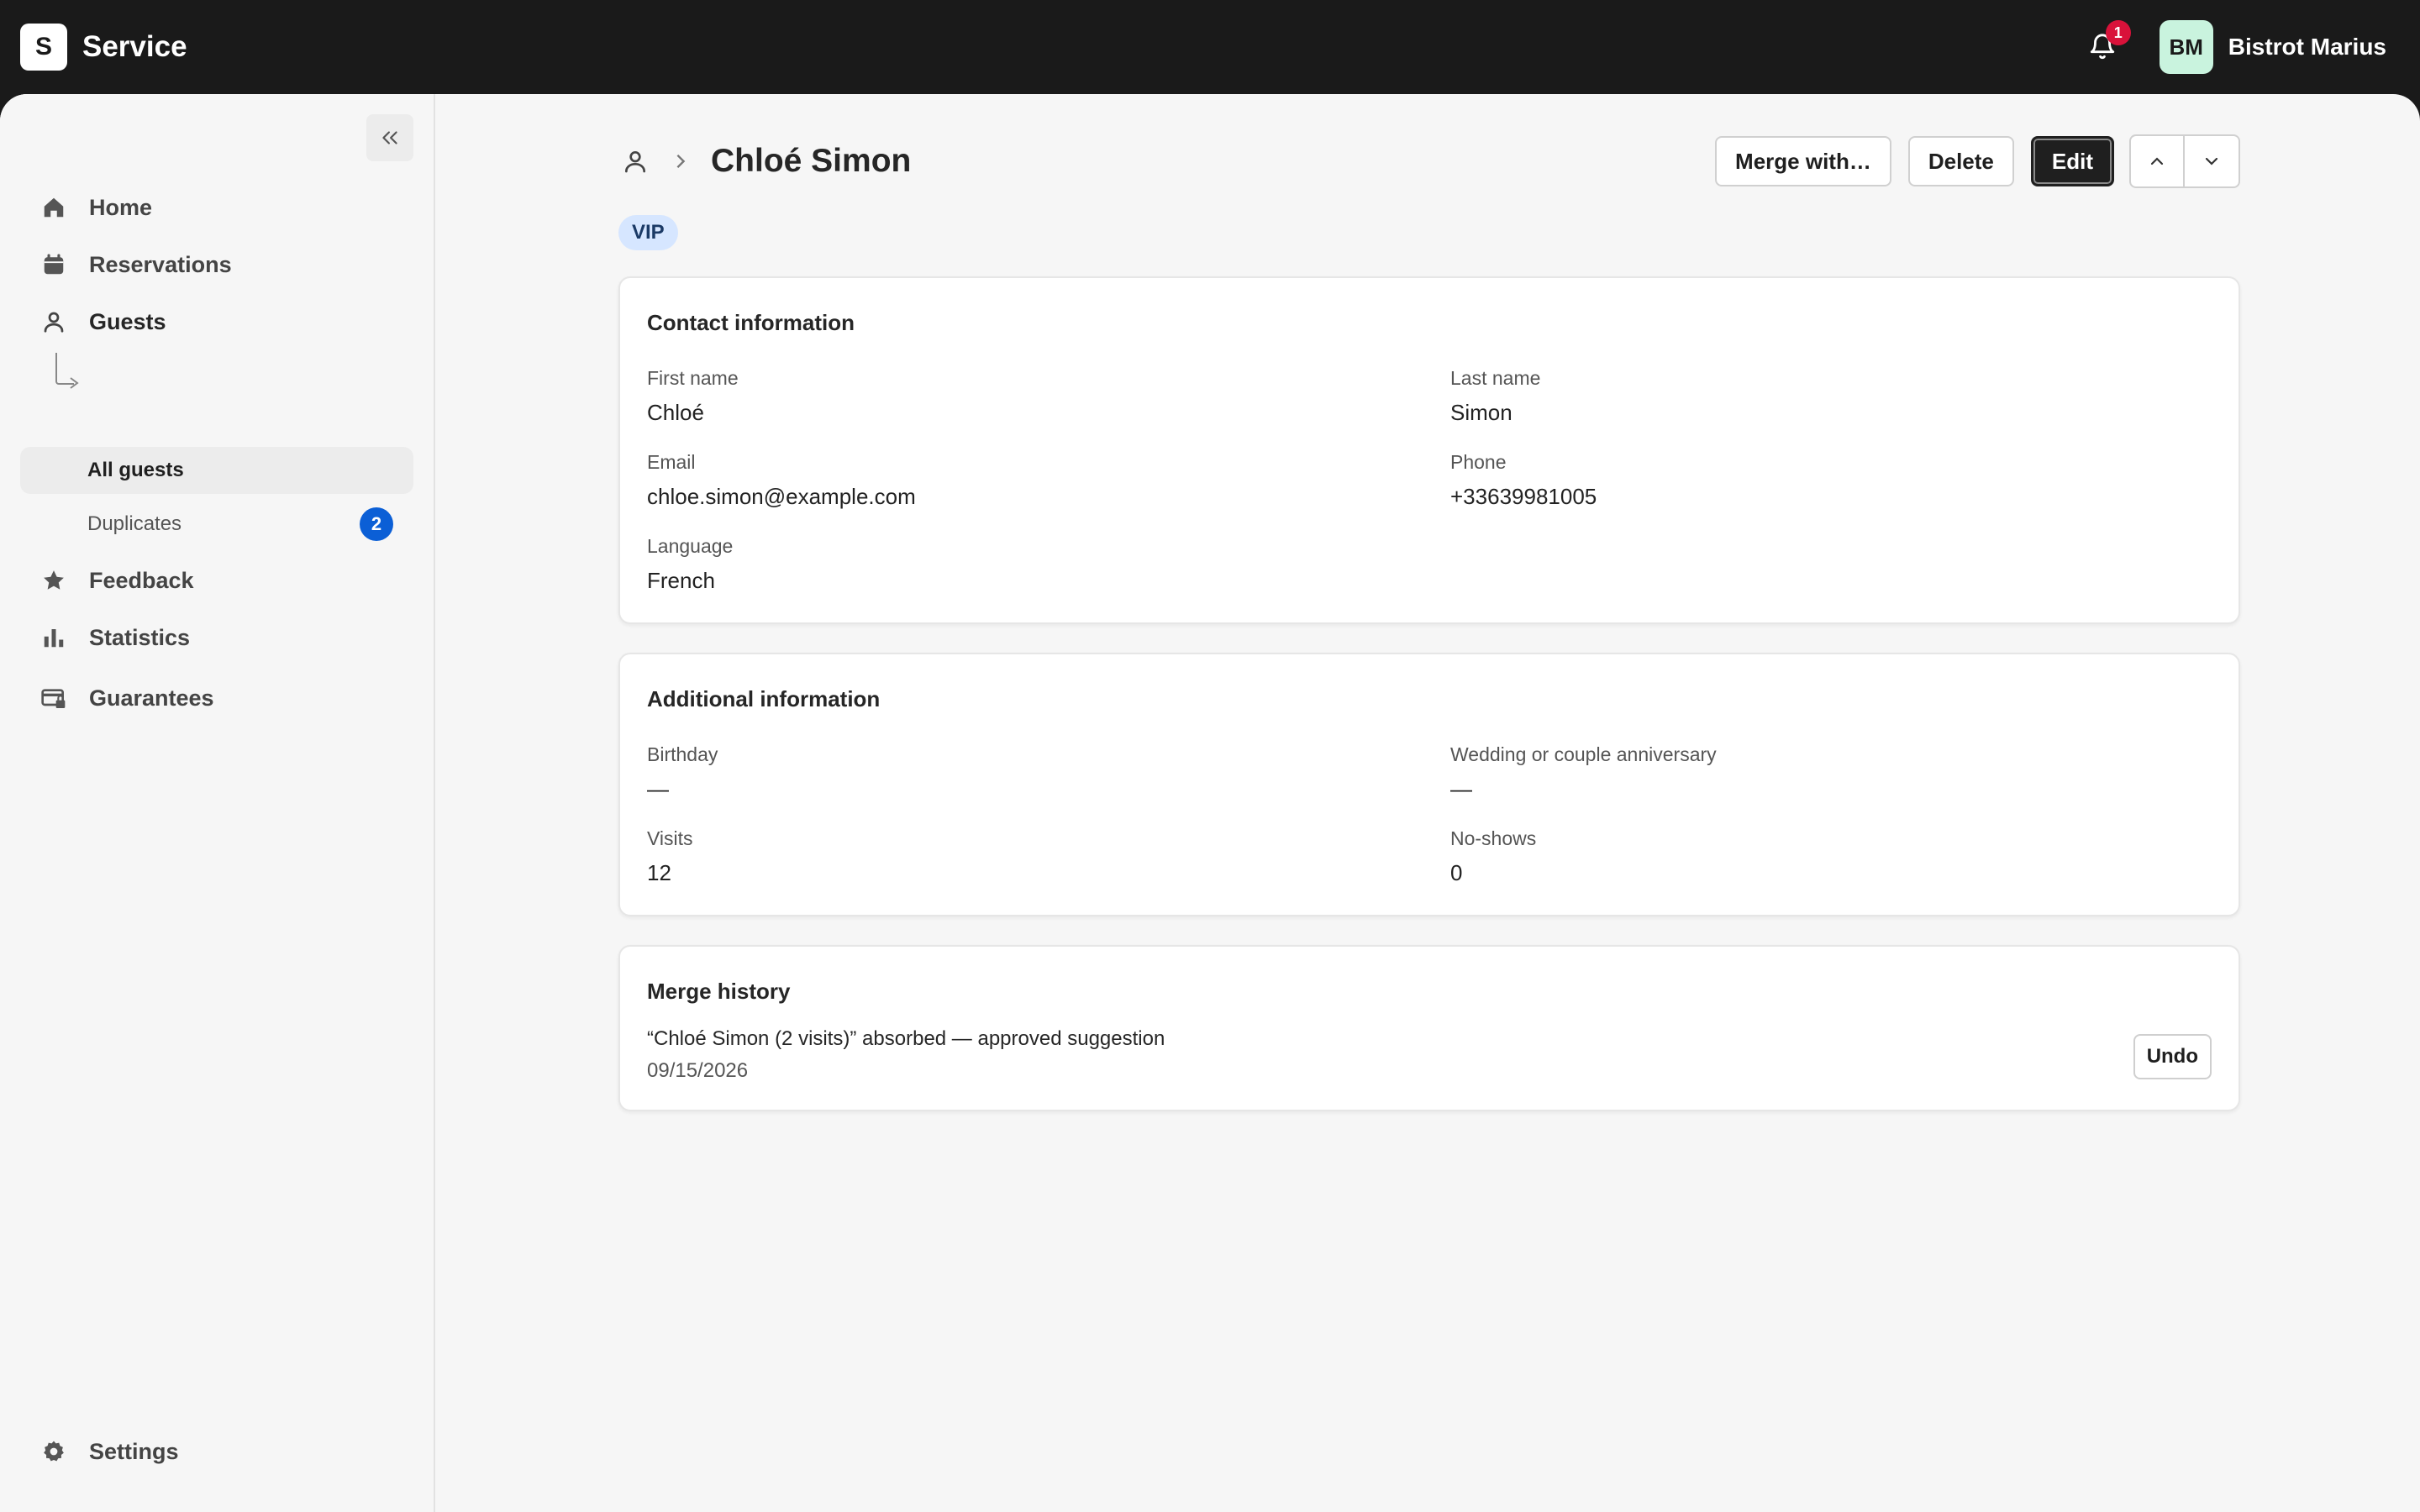 The image size is (2420, 1512). What do you see at coordinates (217, 1451) in the screenshot?
I see `sidebar-item-settings: Settings` at bounding box center [217, 1451].